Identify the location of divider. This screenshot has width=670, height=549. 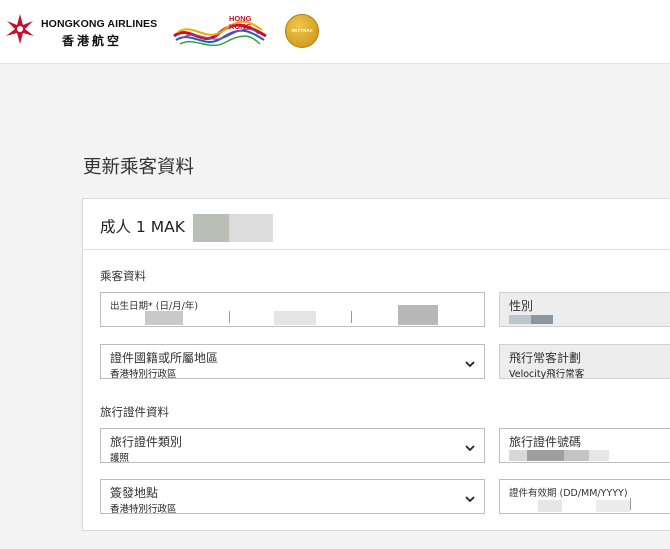
(376, 249).